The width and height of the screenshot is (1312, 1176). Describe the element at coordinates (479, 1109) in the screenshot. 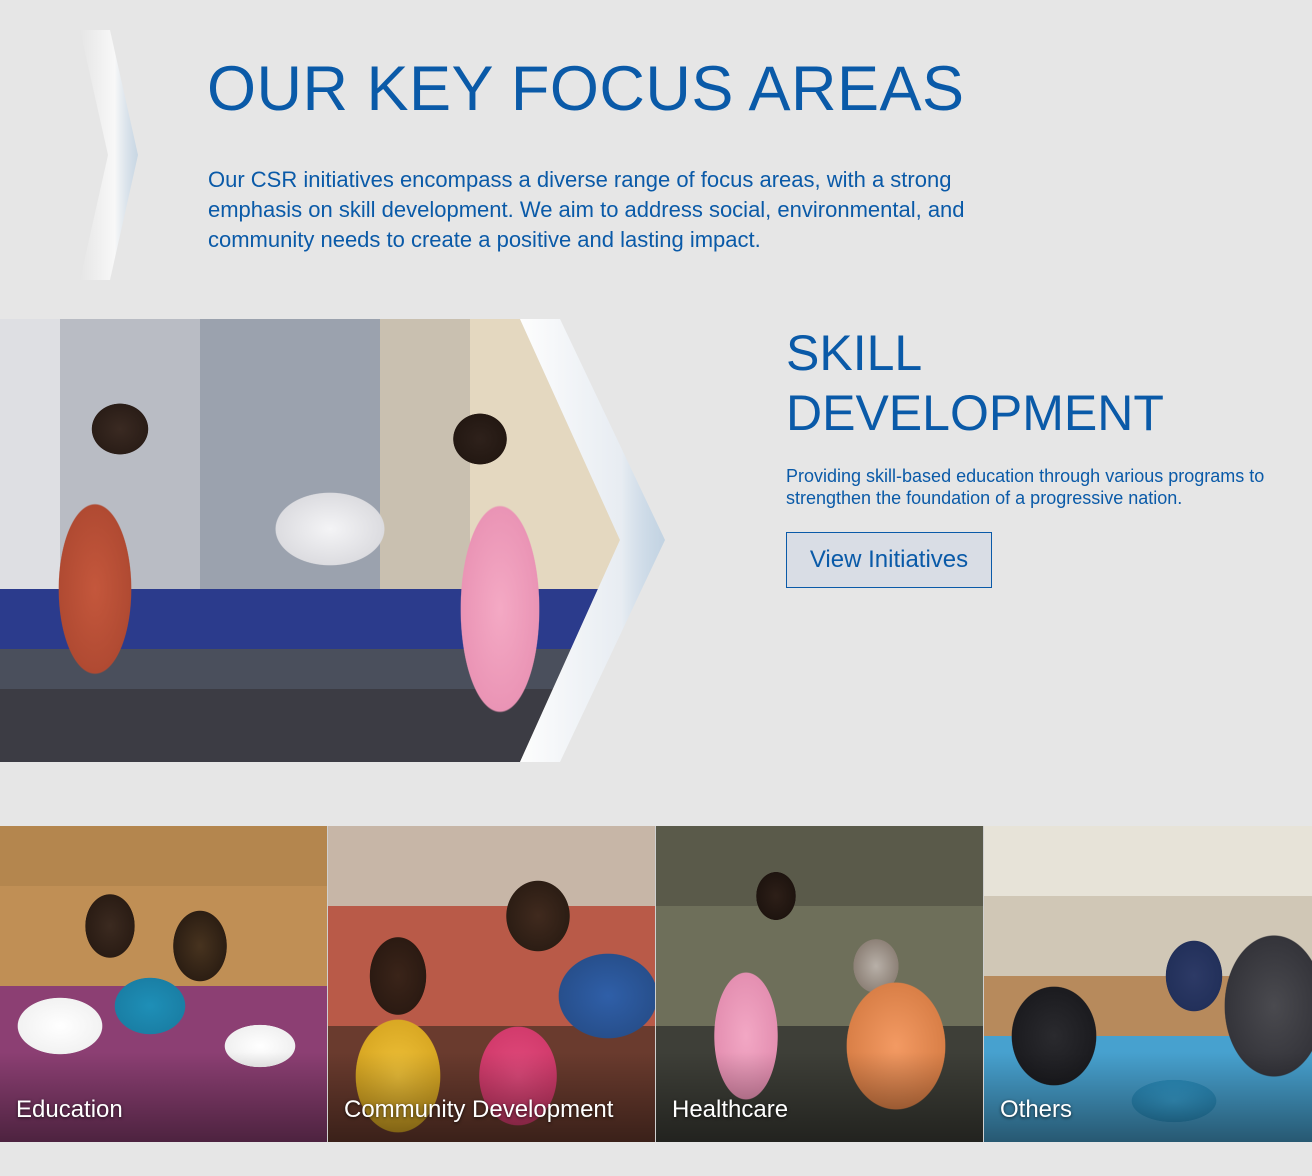

I see `focus-tile-label: Community Development` at that location.